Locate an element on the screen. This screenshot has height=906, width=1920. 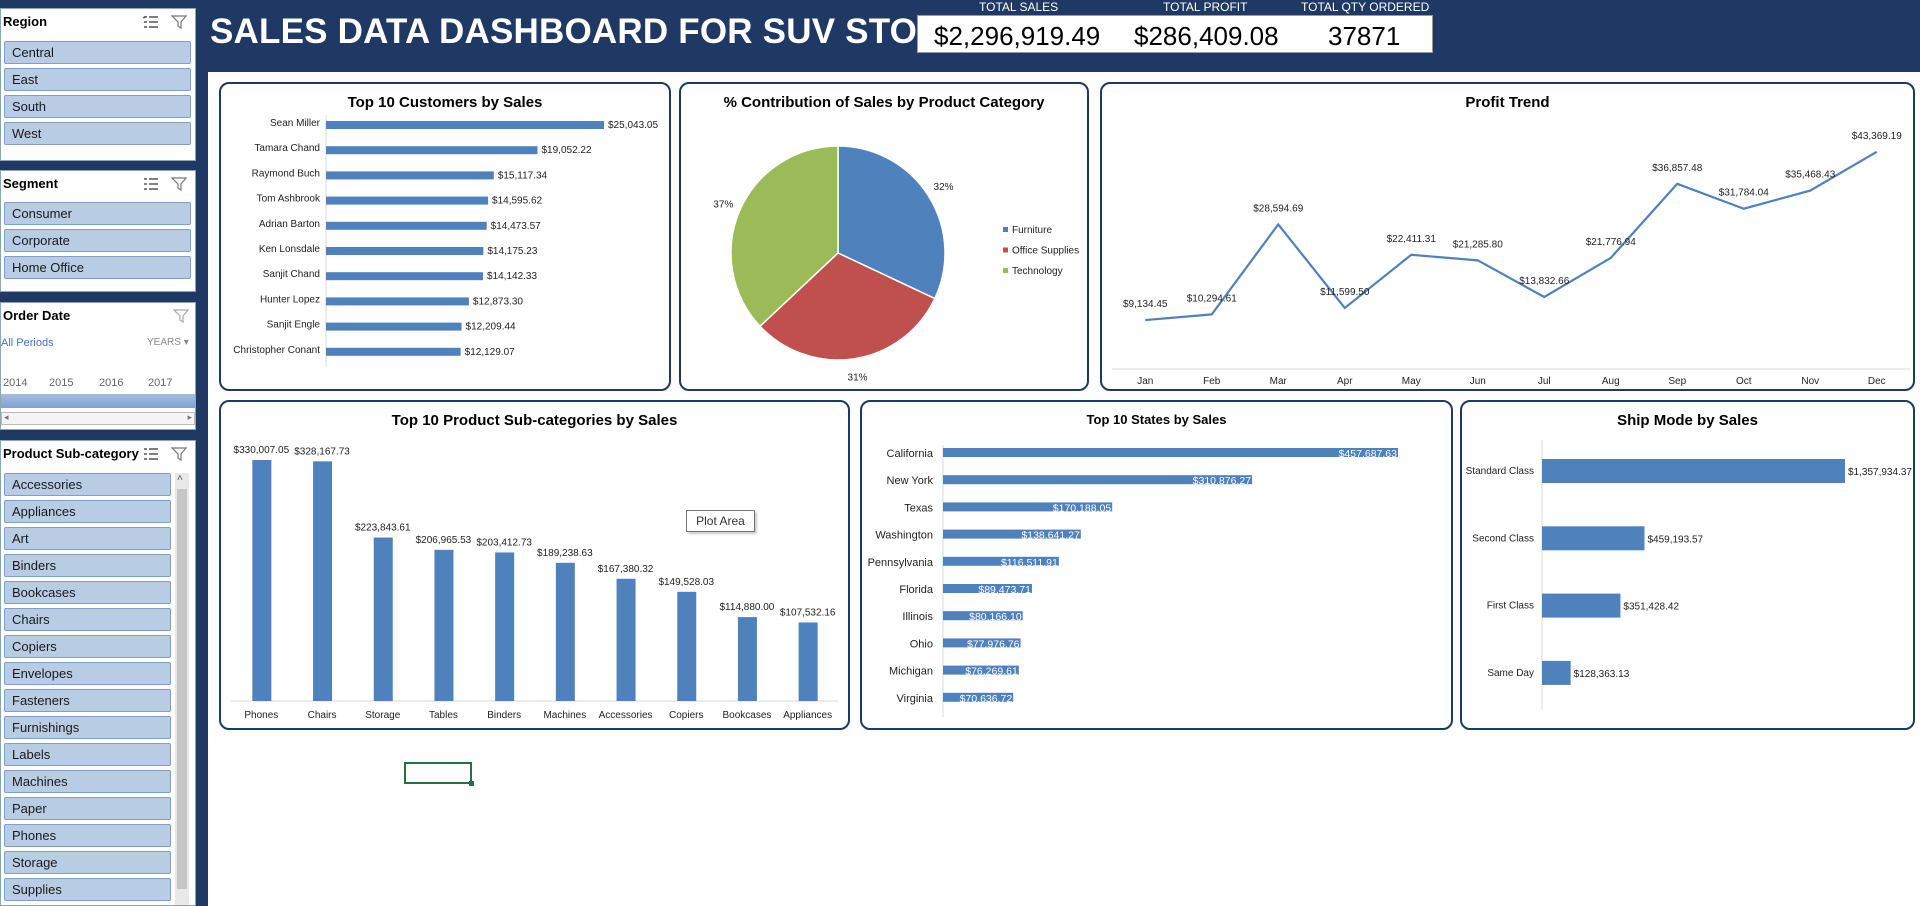
subcategory-item-paper: Paper is located at coordinates (87, 808).